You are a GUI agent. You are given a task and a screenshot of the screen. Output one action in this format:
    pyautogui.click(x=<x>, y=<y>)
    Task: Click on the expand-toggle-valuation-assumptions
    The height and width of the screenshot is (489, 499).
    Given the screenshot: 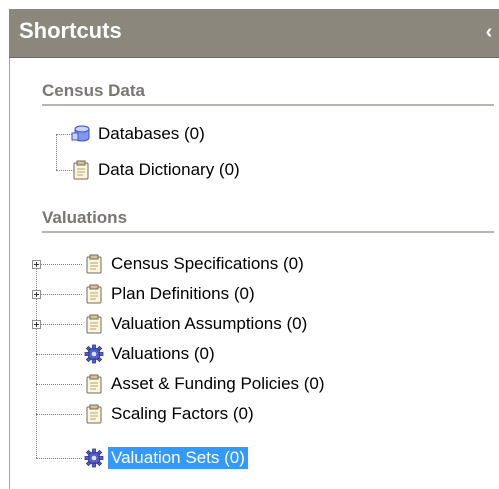 What is the action you would take?
    pyautogui.click(x=36, y=324)
    